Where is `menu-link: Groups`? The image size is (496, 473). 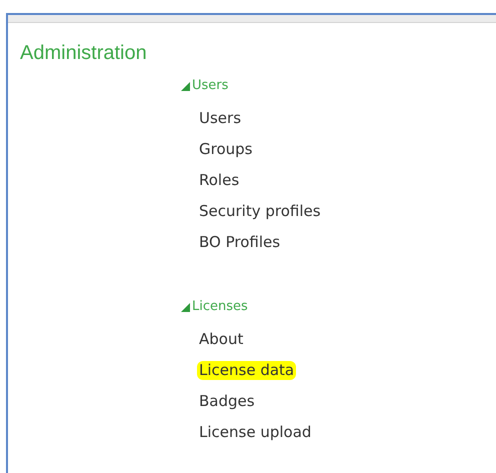 menu-link: Groups is located at coordinates (225, 149).